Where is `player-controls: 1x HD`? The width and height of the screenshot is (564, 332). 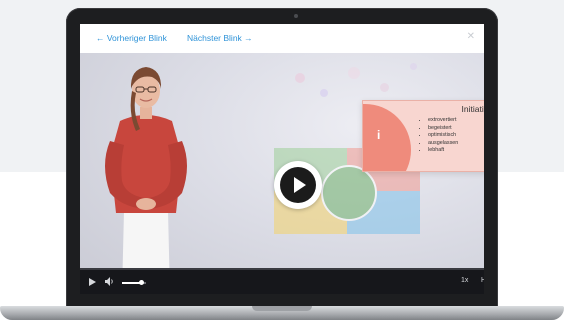
player-controls: 1x HD is located at coordinates (282, 281).